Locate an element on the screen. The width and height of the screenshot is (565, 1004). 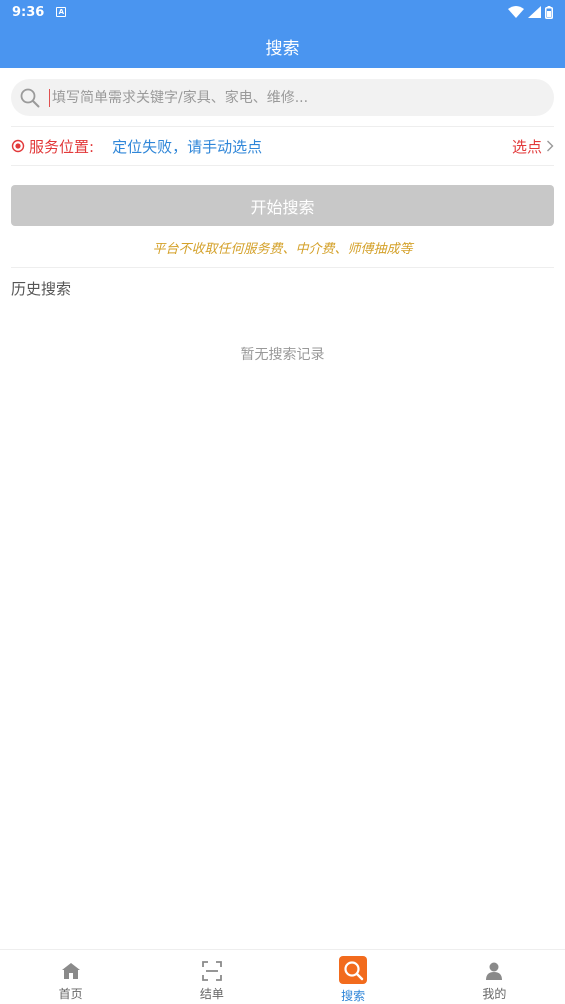
wifi-icon is located at coordinates (516, 12).